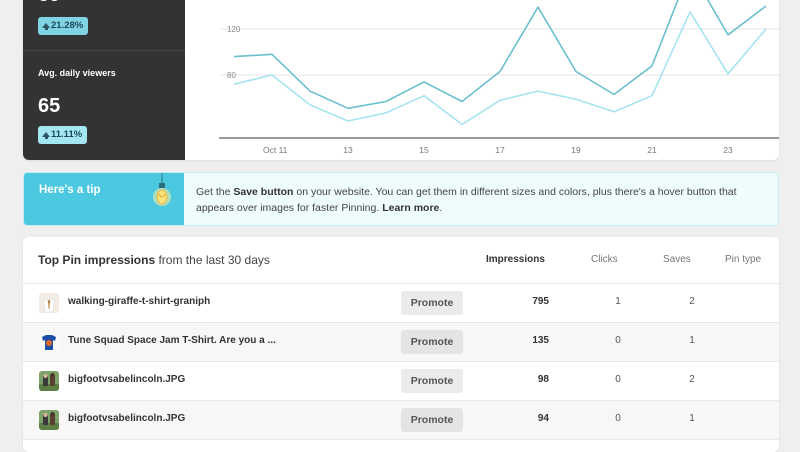 The width and height of the screenshot is (800, 452). What do you see at coordinates (234, 29) in the screenshot?
I see `y-tick-label: 120` at bounding box center [234, 29].